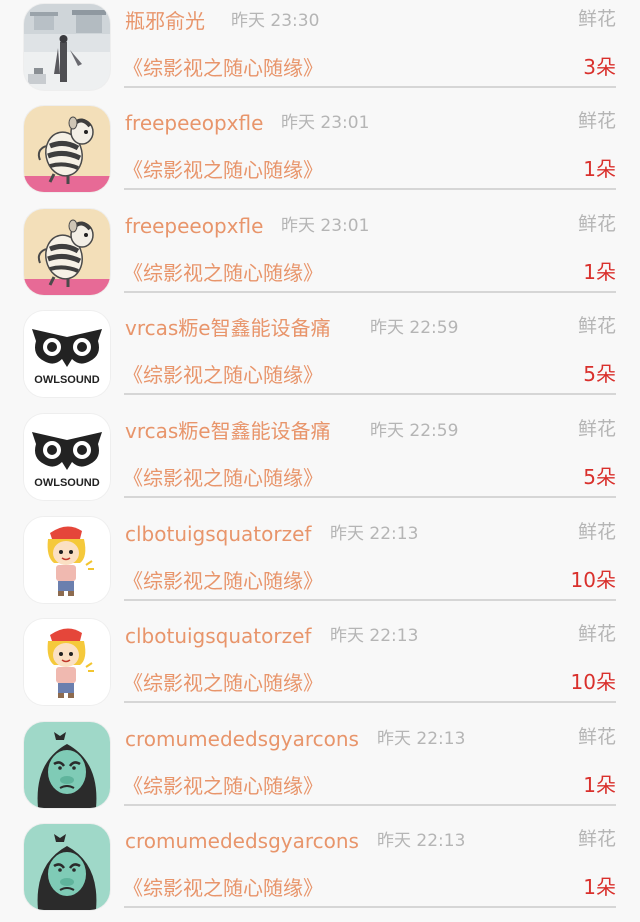 The image size is (640, 922). What do you see at coordinates (165, 21) in the screenshot?
I see `user-name: 瓶邪俞光` at bounding box center [165, 21].